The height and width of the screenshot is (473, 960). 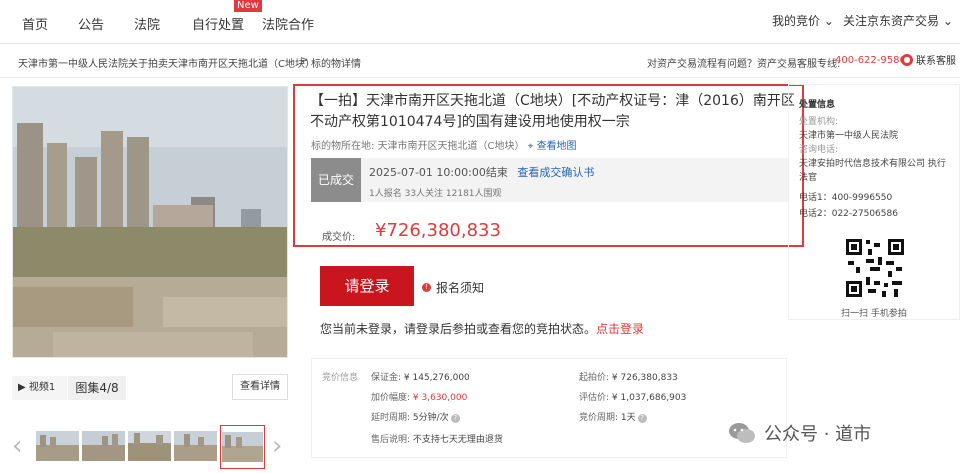 What do you see at coordinates (248, 6) in the screenshot?
I see `new-badge: New` at bounding box center [248, 6].